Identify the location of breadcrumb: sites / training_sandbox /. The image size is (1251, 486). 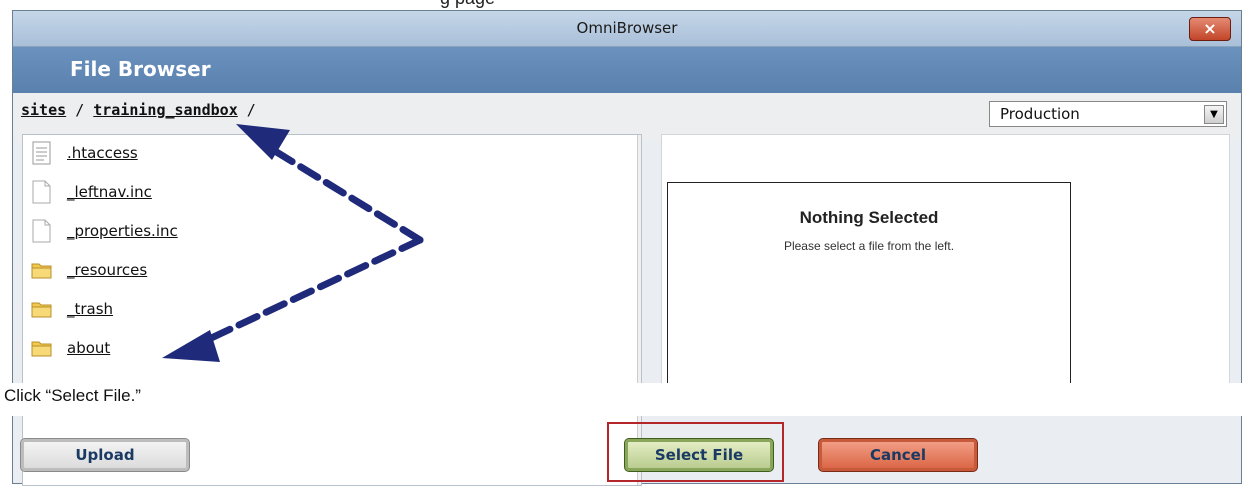
(138, 110).